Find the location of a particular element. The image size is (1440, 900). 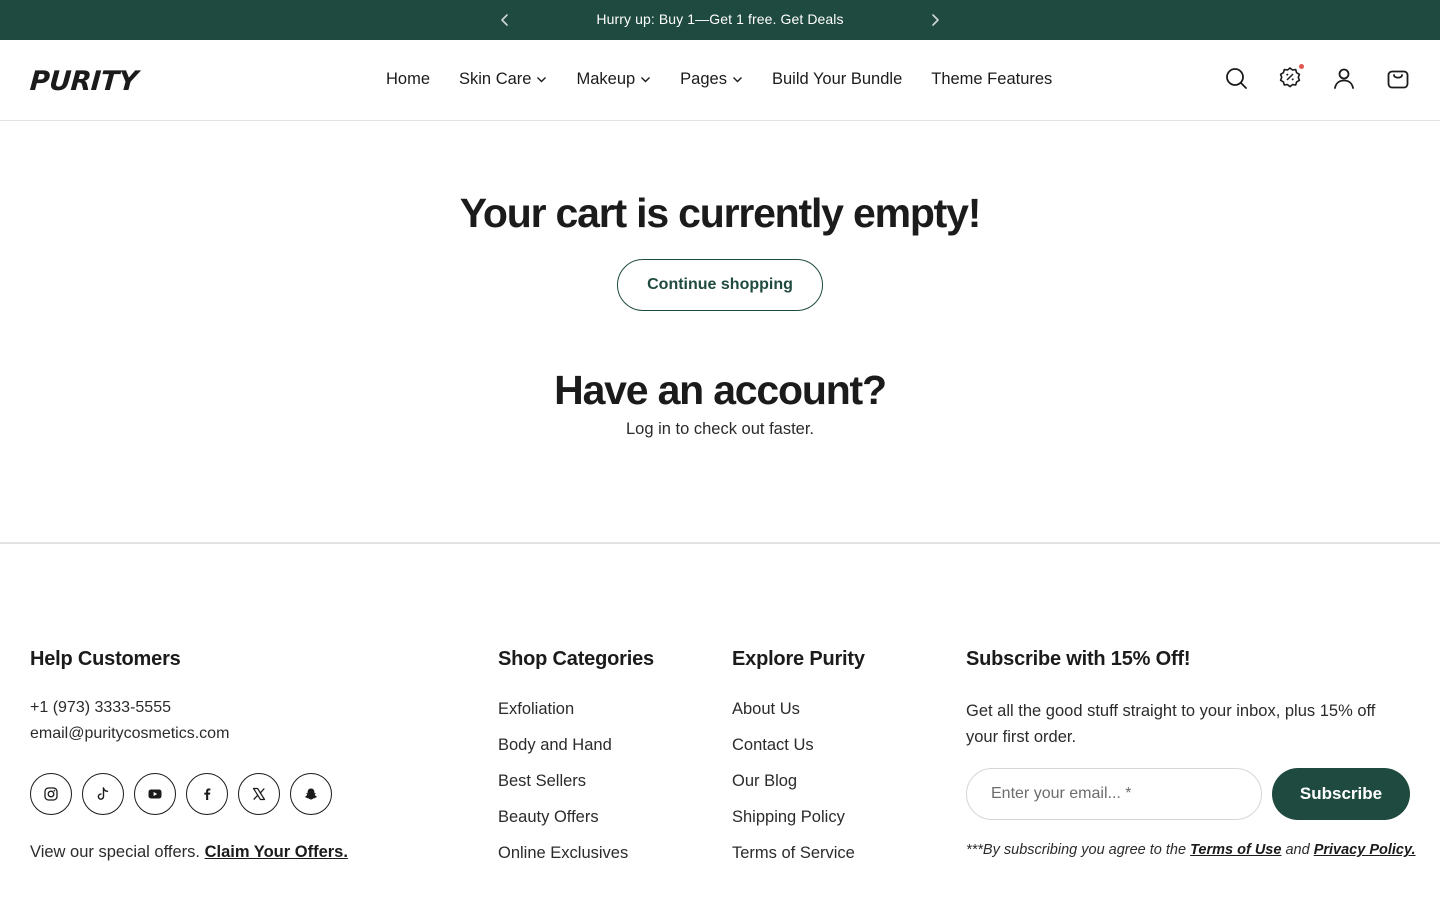

email-address: email@puritycosmetics.com is located at coordinates (129, 734).